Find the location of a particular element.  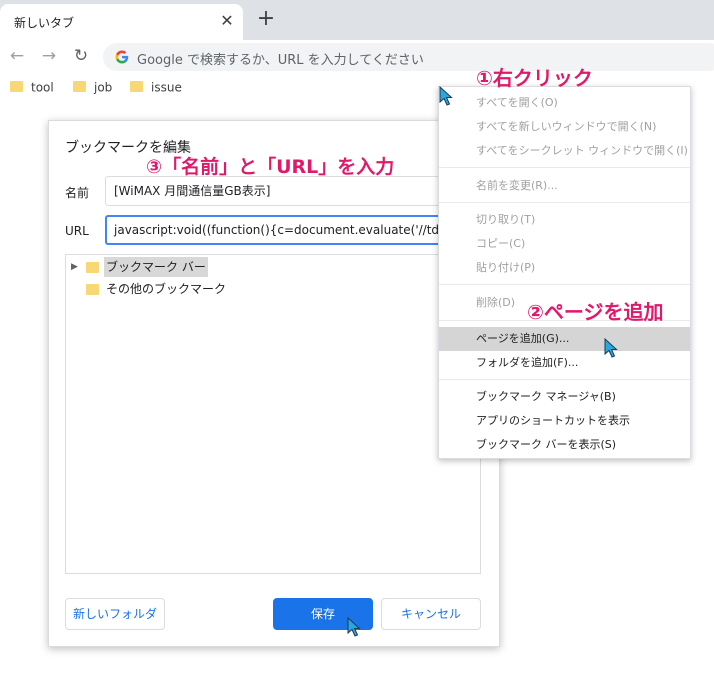

tab-strip: 新しいタブ ✕ + is located at coordinates (357, 20).